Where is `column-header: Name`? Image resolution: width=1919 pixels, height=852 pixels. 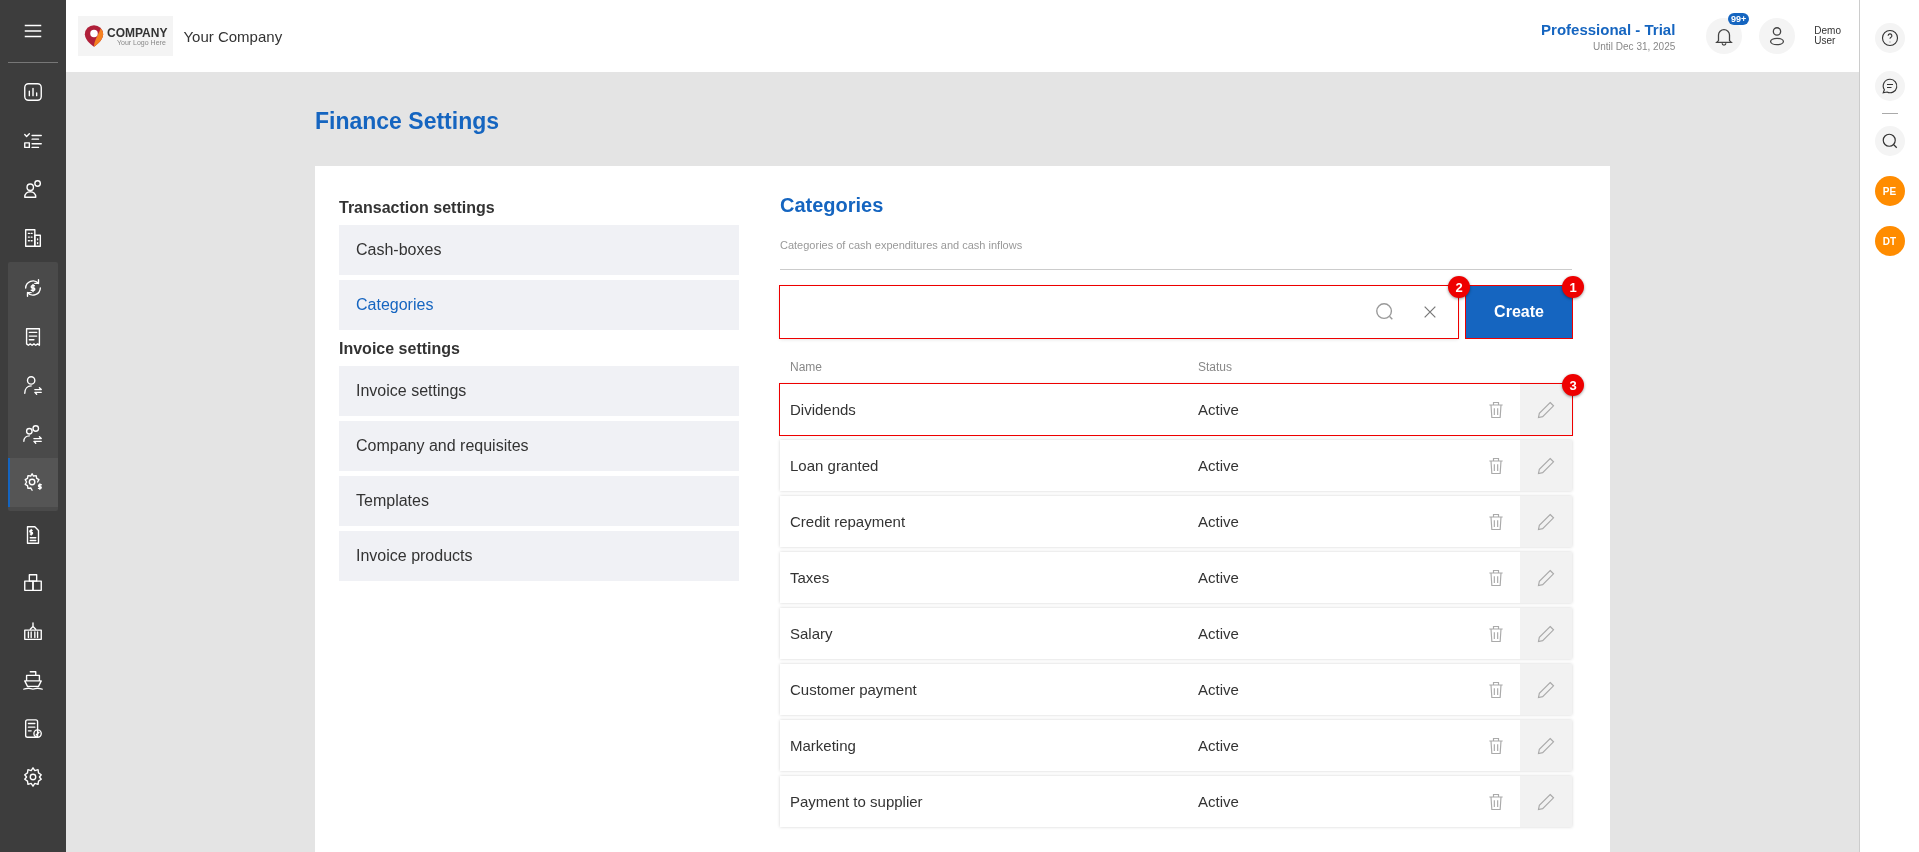
column-header: Name is located at coordinates (806, 367).